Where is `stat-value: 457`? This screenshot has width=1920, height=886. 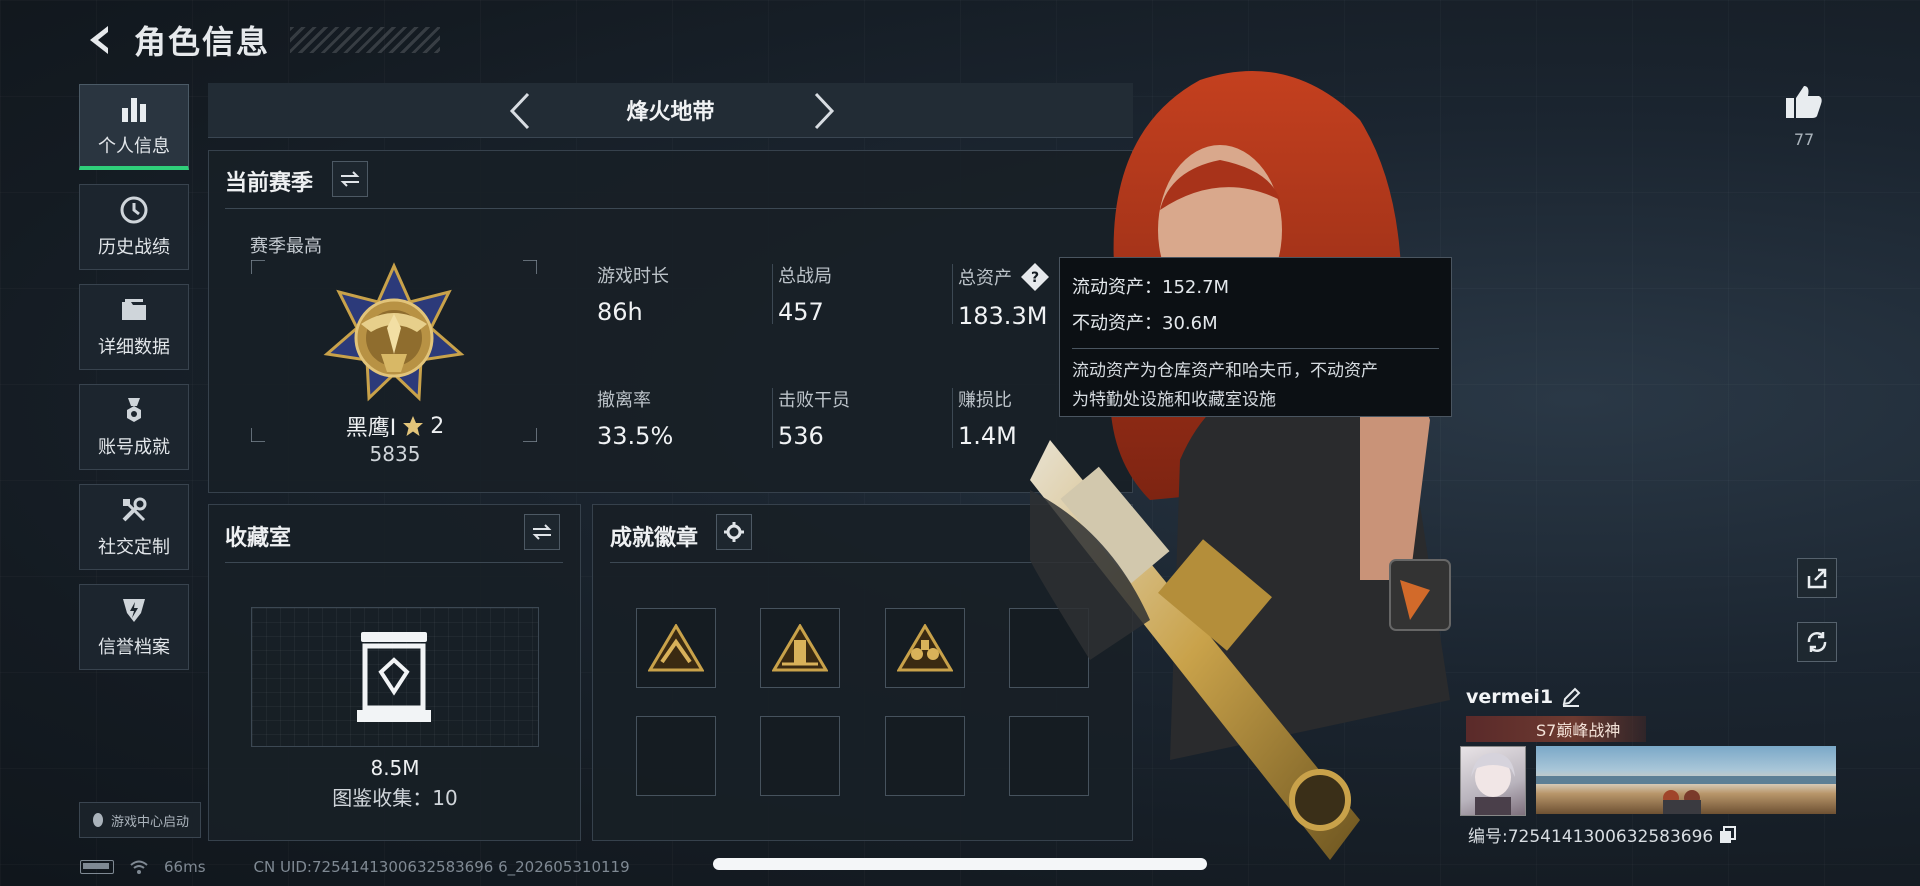 stat-value: 457 is located at coordinates (801, 312).